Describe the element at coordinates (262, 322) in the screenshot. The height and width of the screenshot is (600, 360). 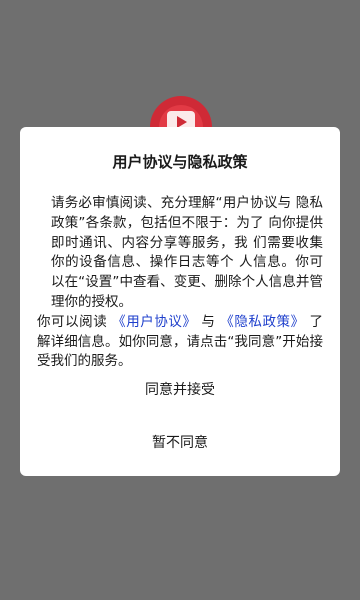
I see `privacy-policy-link: 《隐私政策》` at that location.